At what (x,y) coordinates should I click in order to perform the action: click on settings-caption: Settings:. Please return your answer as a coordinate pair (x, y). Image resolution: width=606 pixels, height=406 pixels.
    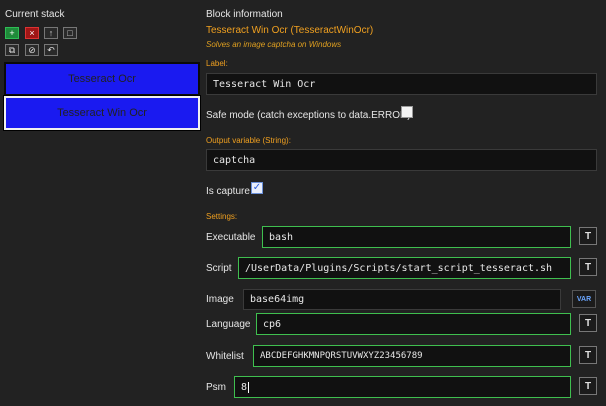
    Looking at the image, I should click on (222, 216).